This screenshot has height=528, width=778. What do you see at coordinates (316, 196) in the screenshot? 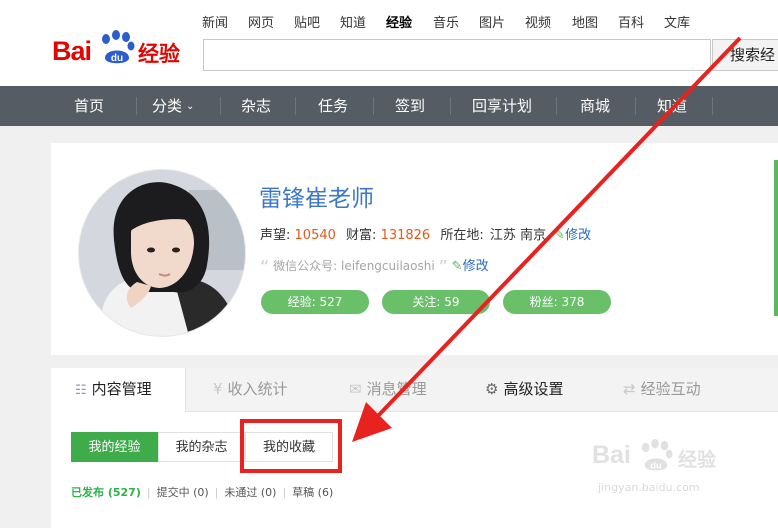
I see `user-name: 雷锋崔老师` at bounding box center [316, 196].